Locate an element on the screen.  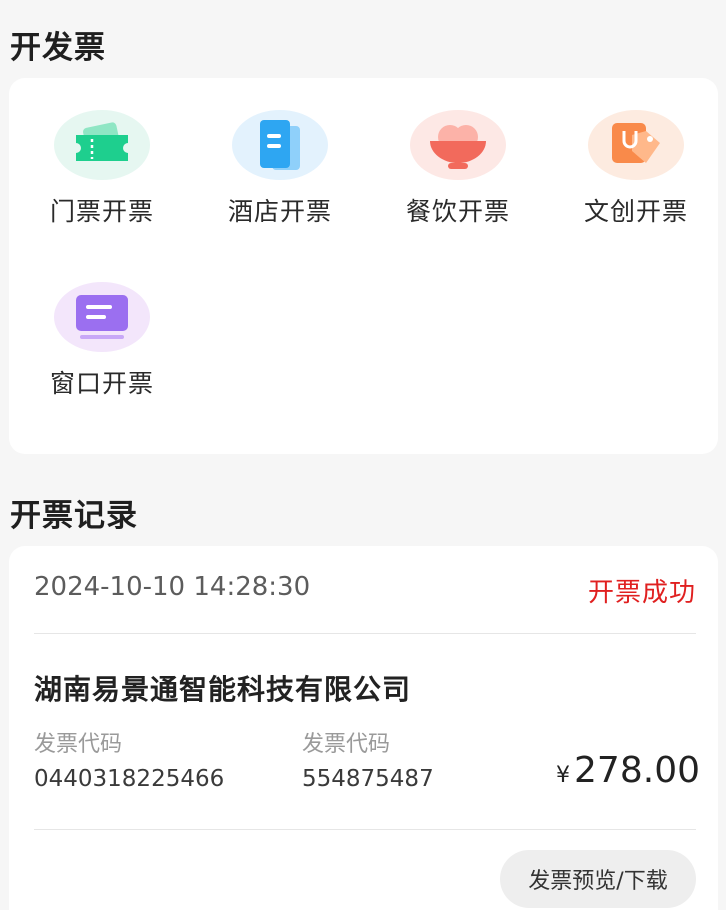
amount-value: 278.00 is located at coordinates (637, 770).